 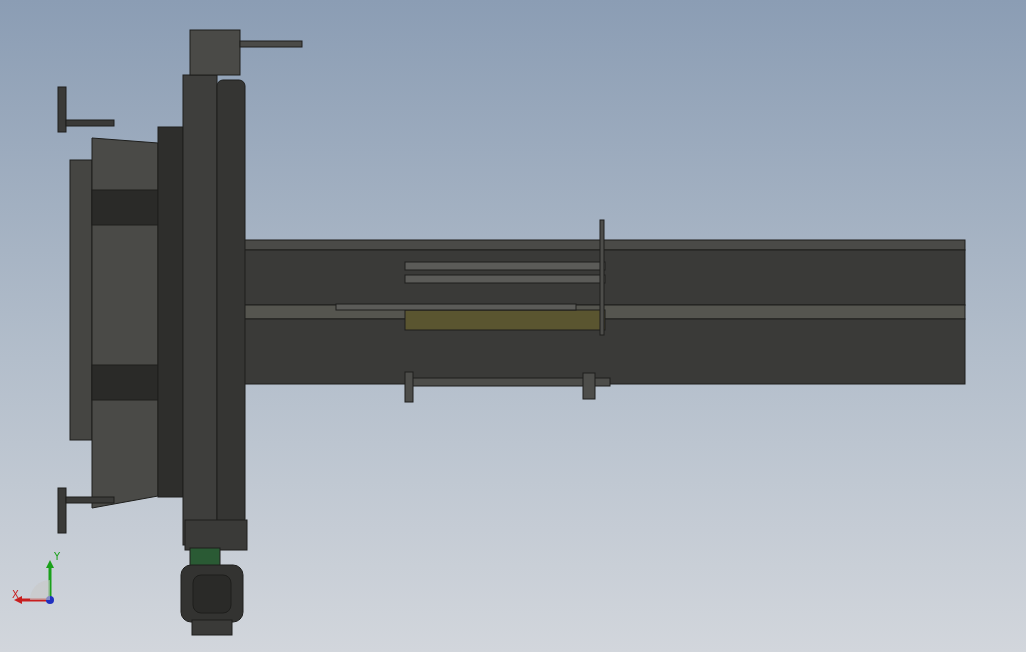 What do you see at coordinates (15, 595) in the screenshot?
I see `x-axis-label: X` at bounding box center [15, 595].